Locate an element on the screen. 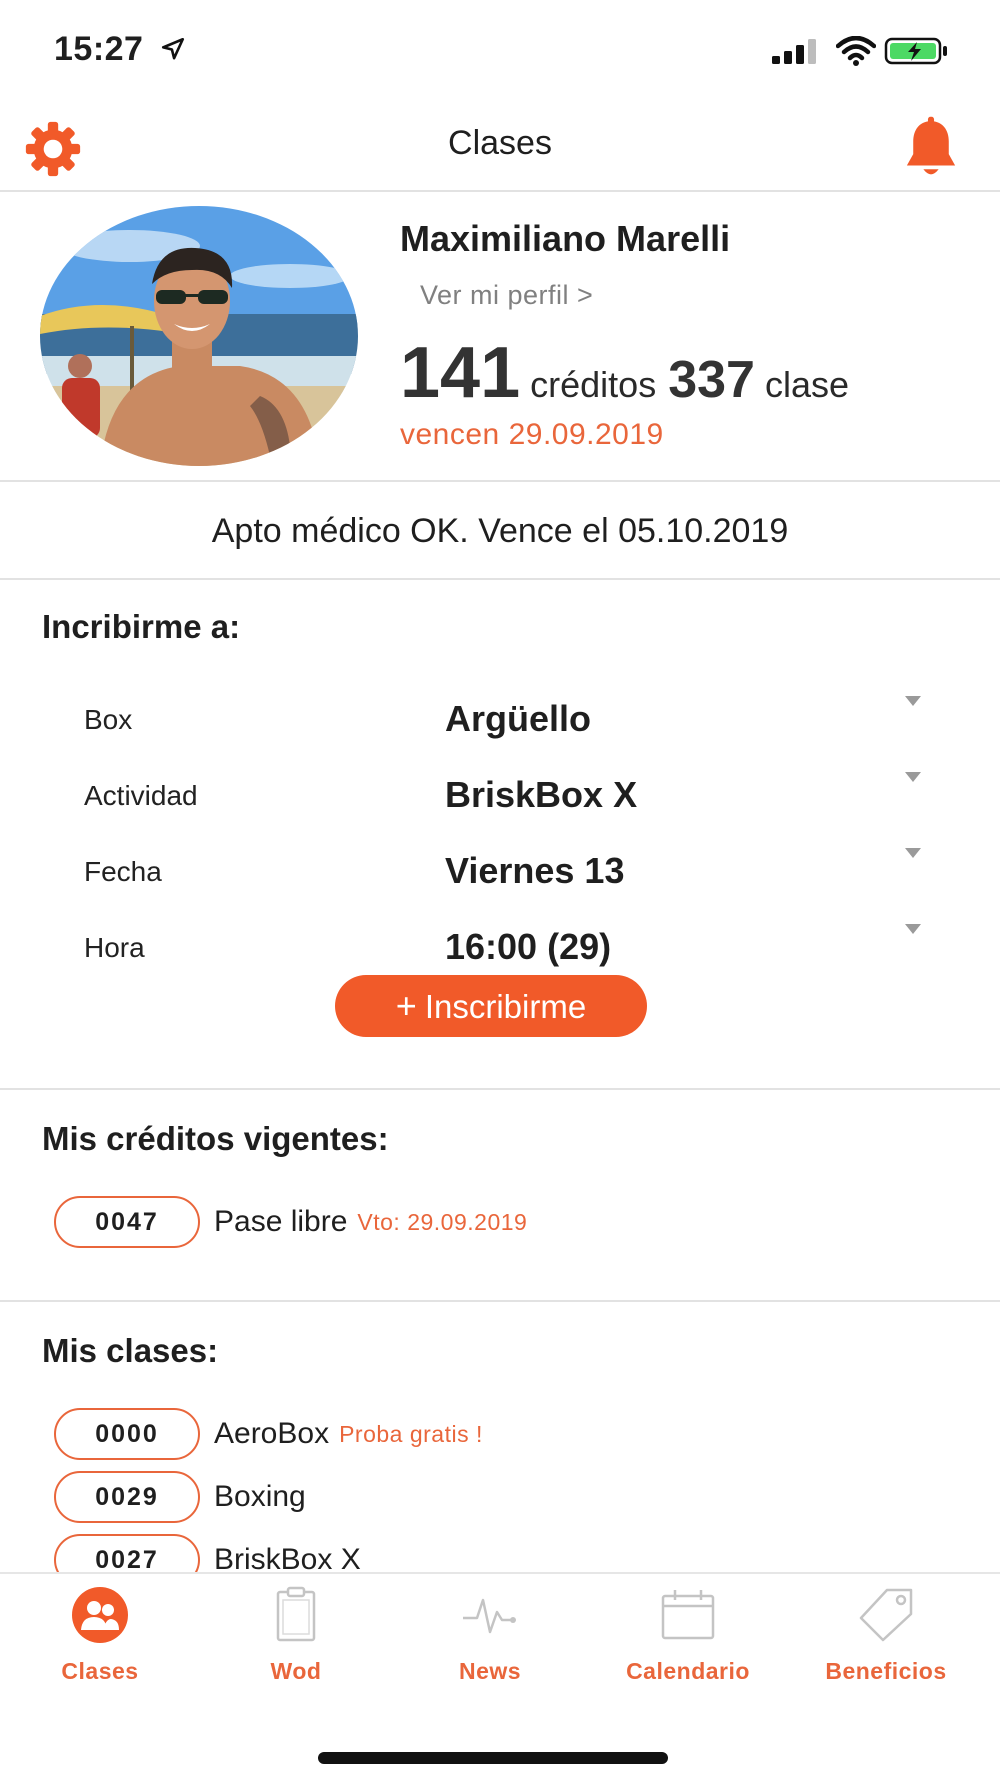 This screenshot has height=1778, width=1000. status-bar: 15:27 is located at coordinates (500, 50).